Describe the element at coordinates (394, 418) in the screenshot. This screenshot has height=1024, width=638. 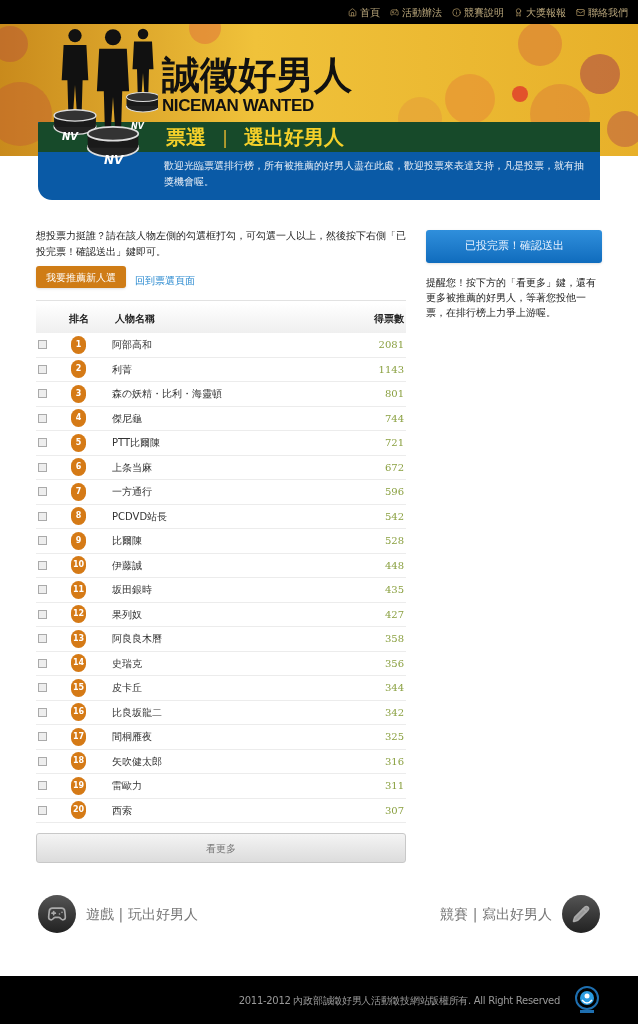
I see `votes-cell-text: 744` at that location.